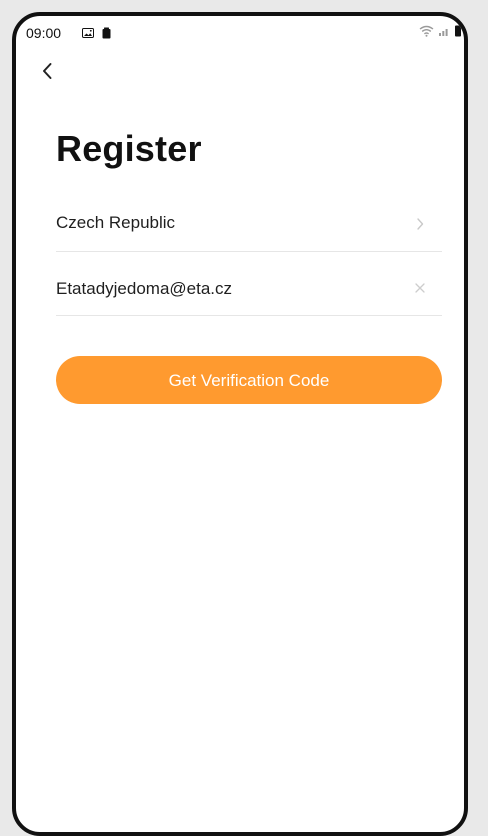 This screenshot has width=488, height=836. I want to click on status-right-icons, so click(440, 31).